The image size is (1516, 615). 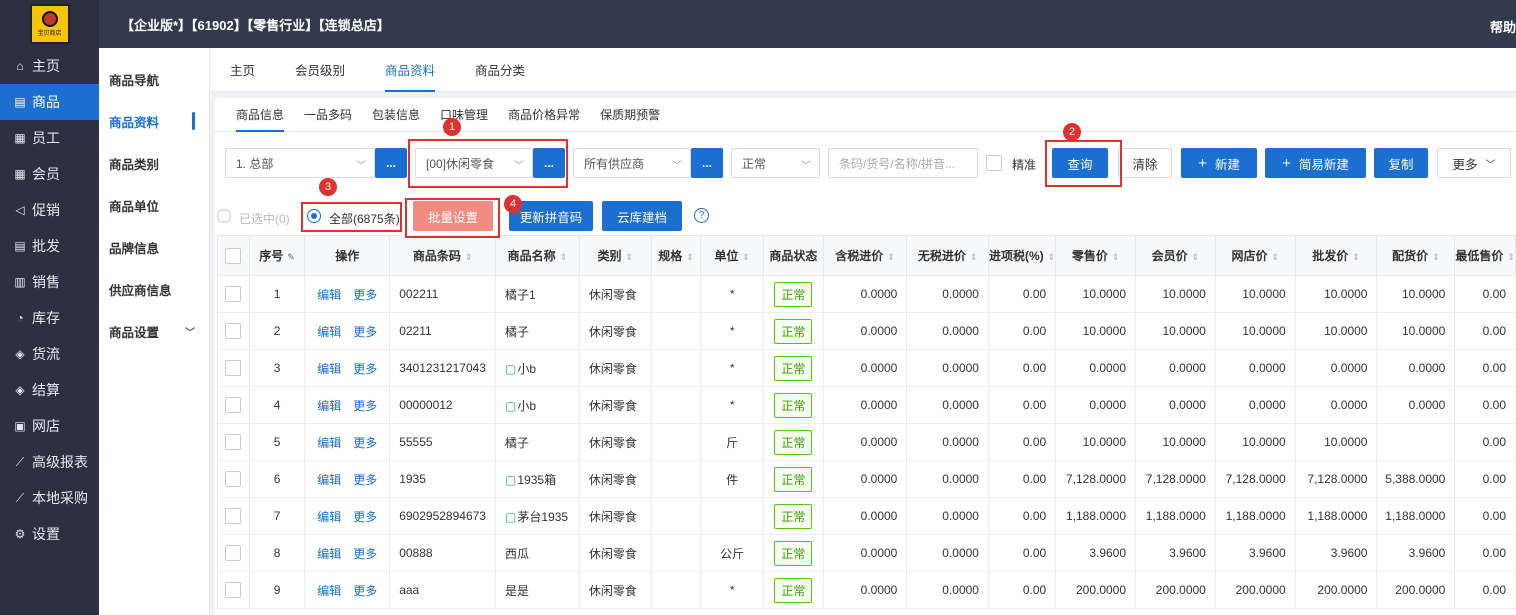 What do you see at coordinates (49, 210) in the screenshot?
I see `nav-item-4: ◁ 促销` at bounding box center [49, 210].